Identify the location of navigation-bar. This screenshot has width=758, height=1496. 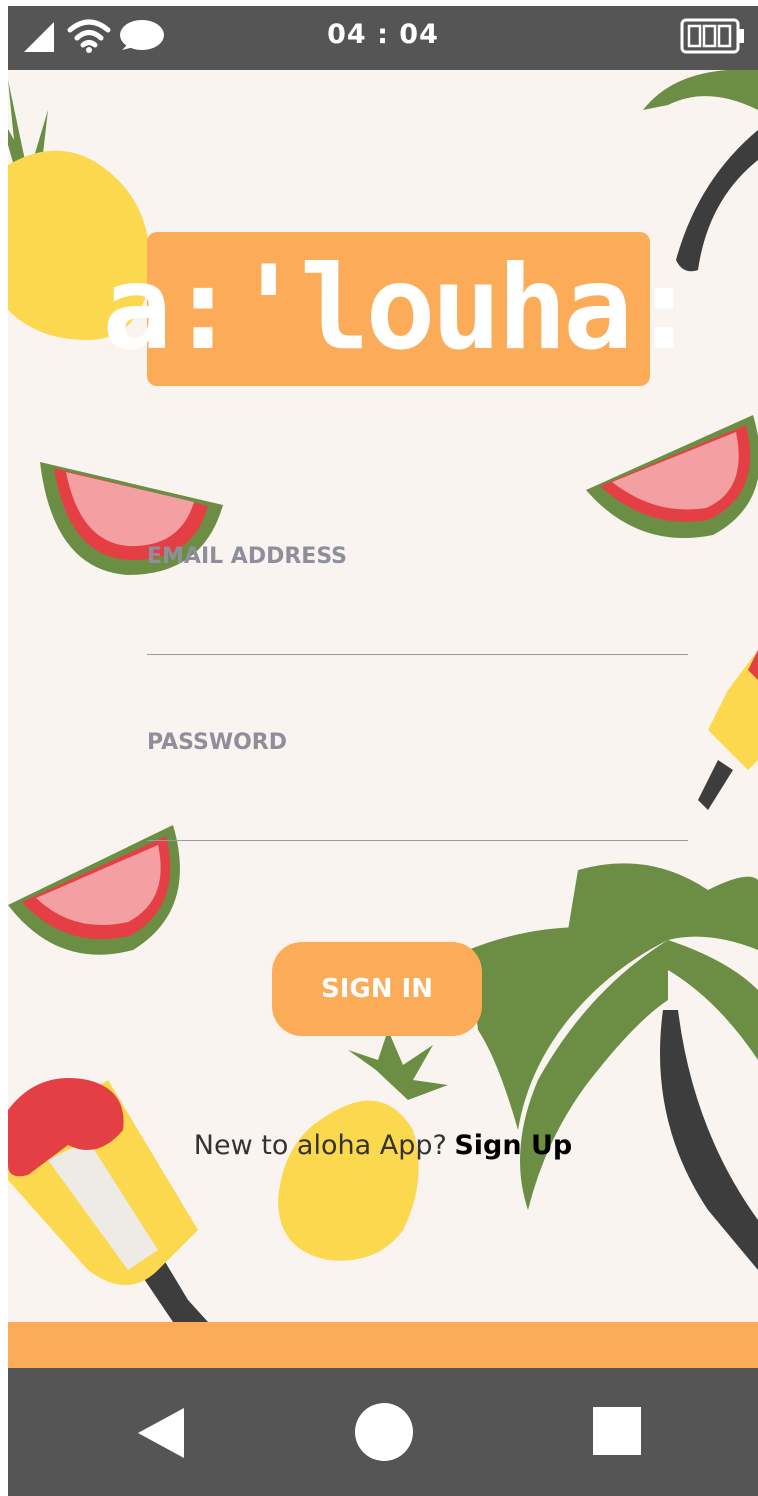
(383, 1432).